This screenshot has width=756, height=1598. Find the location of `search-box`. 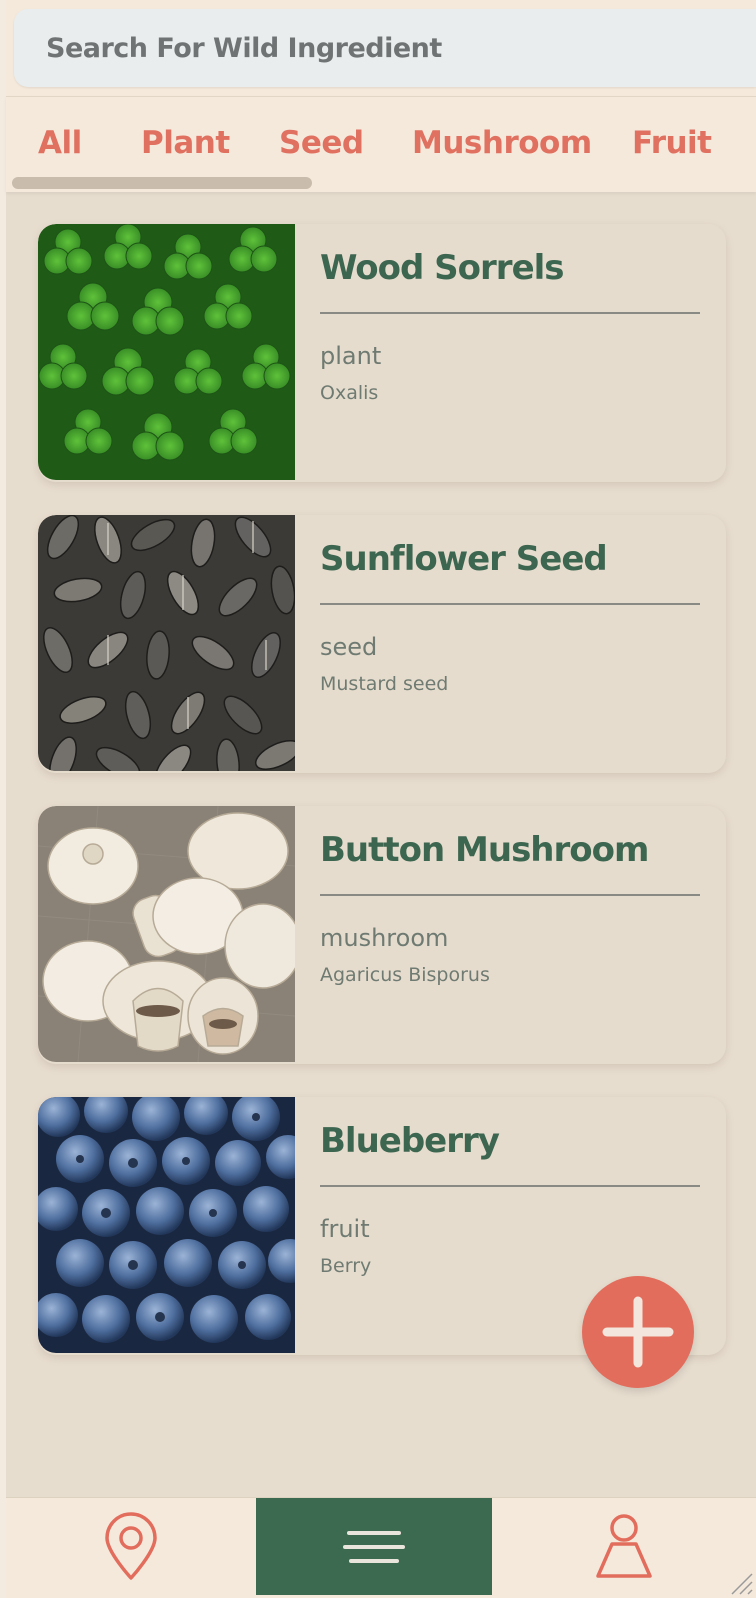

search-box is located at coordinates (385, 48).